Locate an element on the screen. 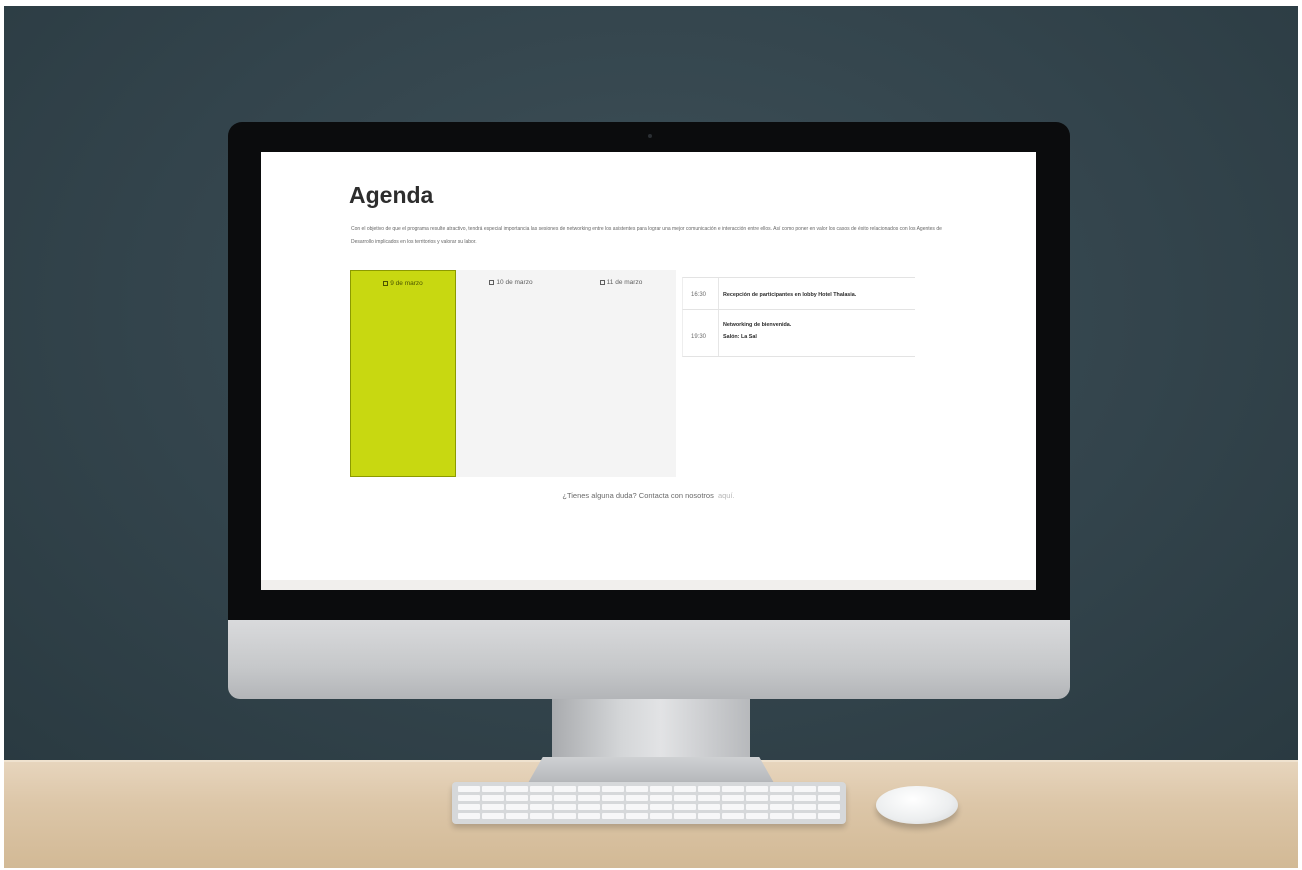  event-time: 16:30 is located at coordinates (699, 295).